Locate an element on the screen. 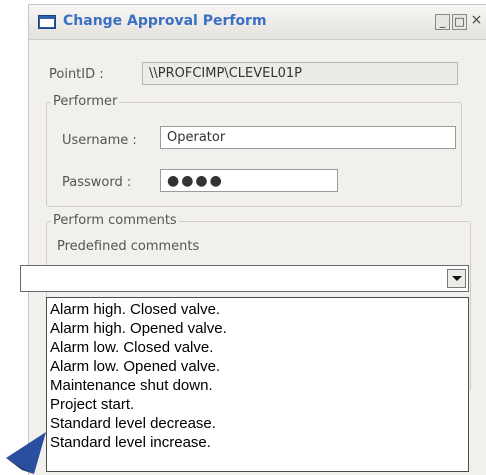 This screenshot has height=475, width=486. predefined-comments-label: Predefined comments is located at coordinates (128, 246).